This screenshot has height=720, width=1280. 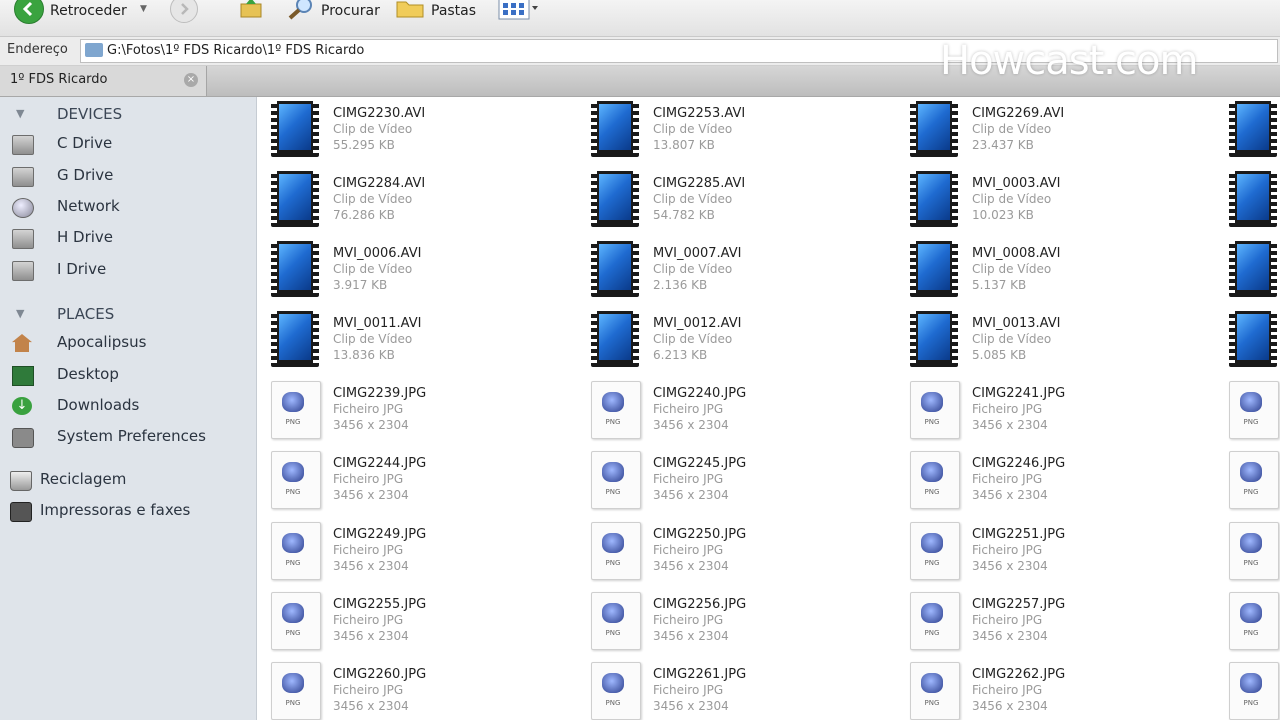 I want to click on file-item: CIMG2230.AVI Clip de Vídeo 55.295 KB, so click(x=426, y=131).